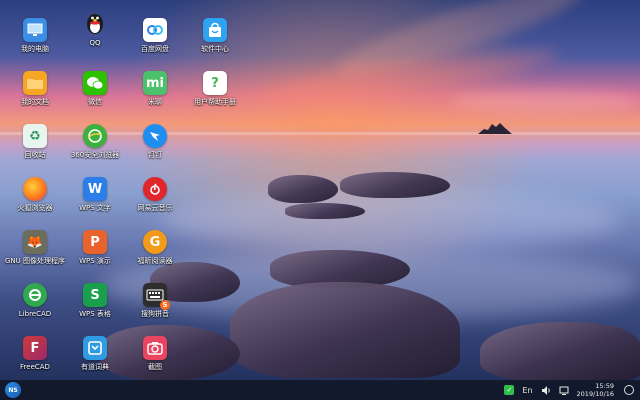  I want to click on youdao-dict-icon, so click(95, 348).